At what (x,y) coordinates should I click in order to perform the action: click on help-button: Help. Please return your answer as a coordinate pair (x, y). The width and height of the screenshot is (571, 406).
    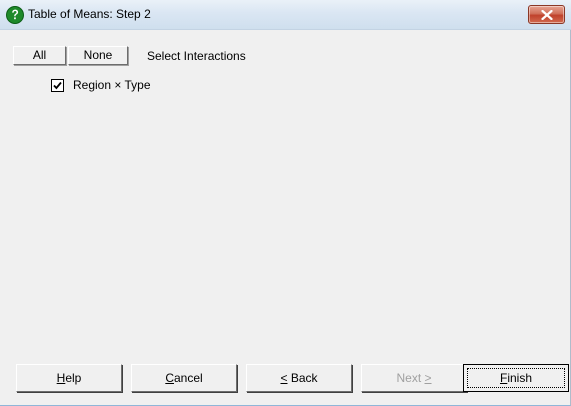
    Looking at the image, I should click on (69, 378).